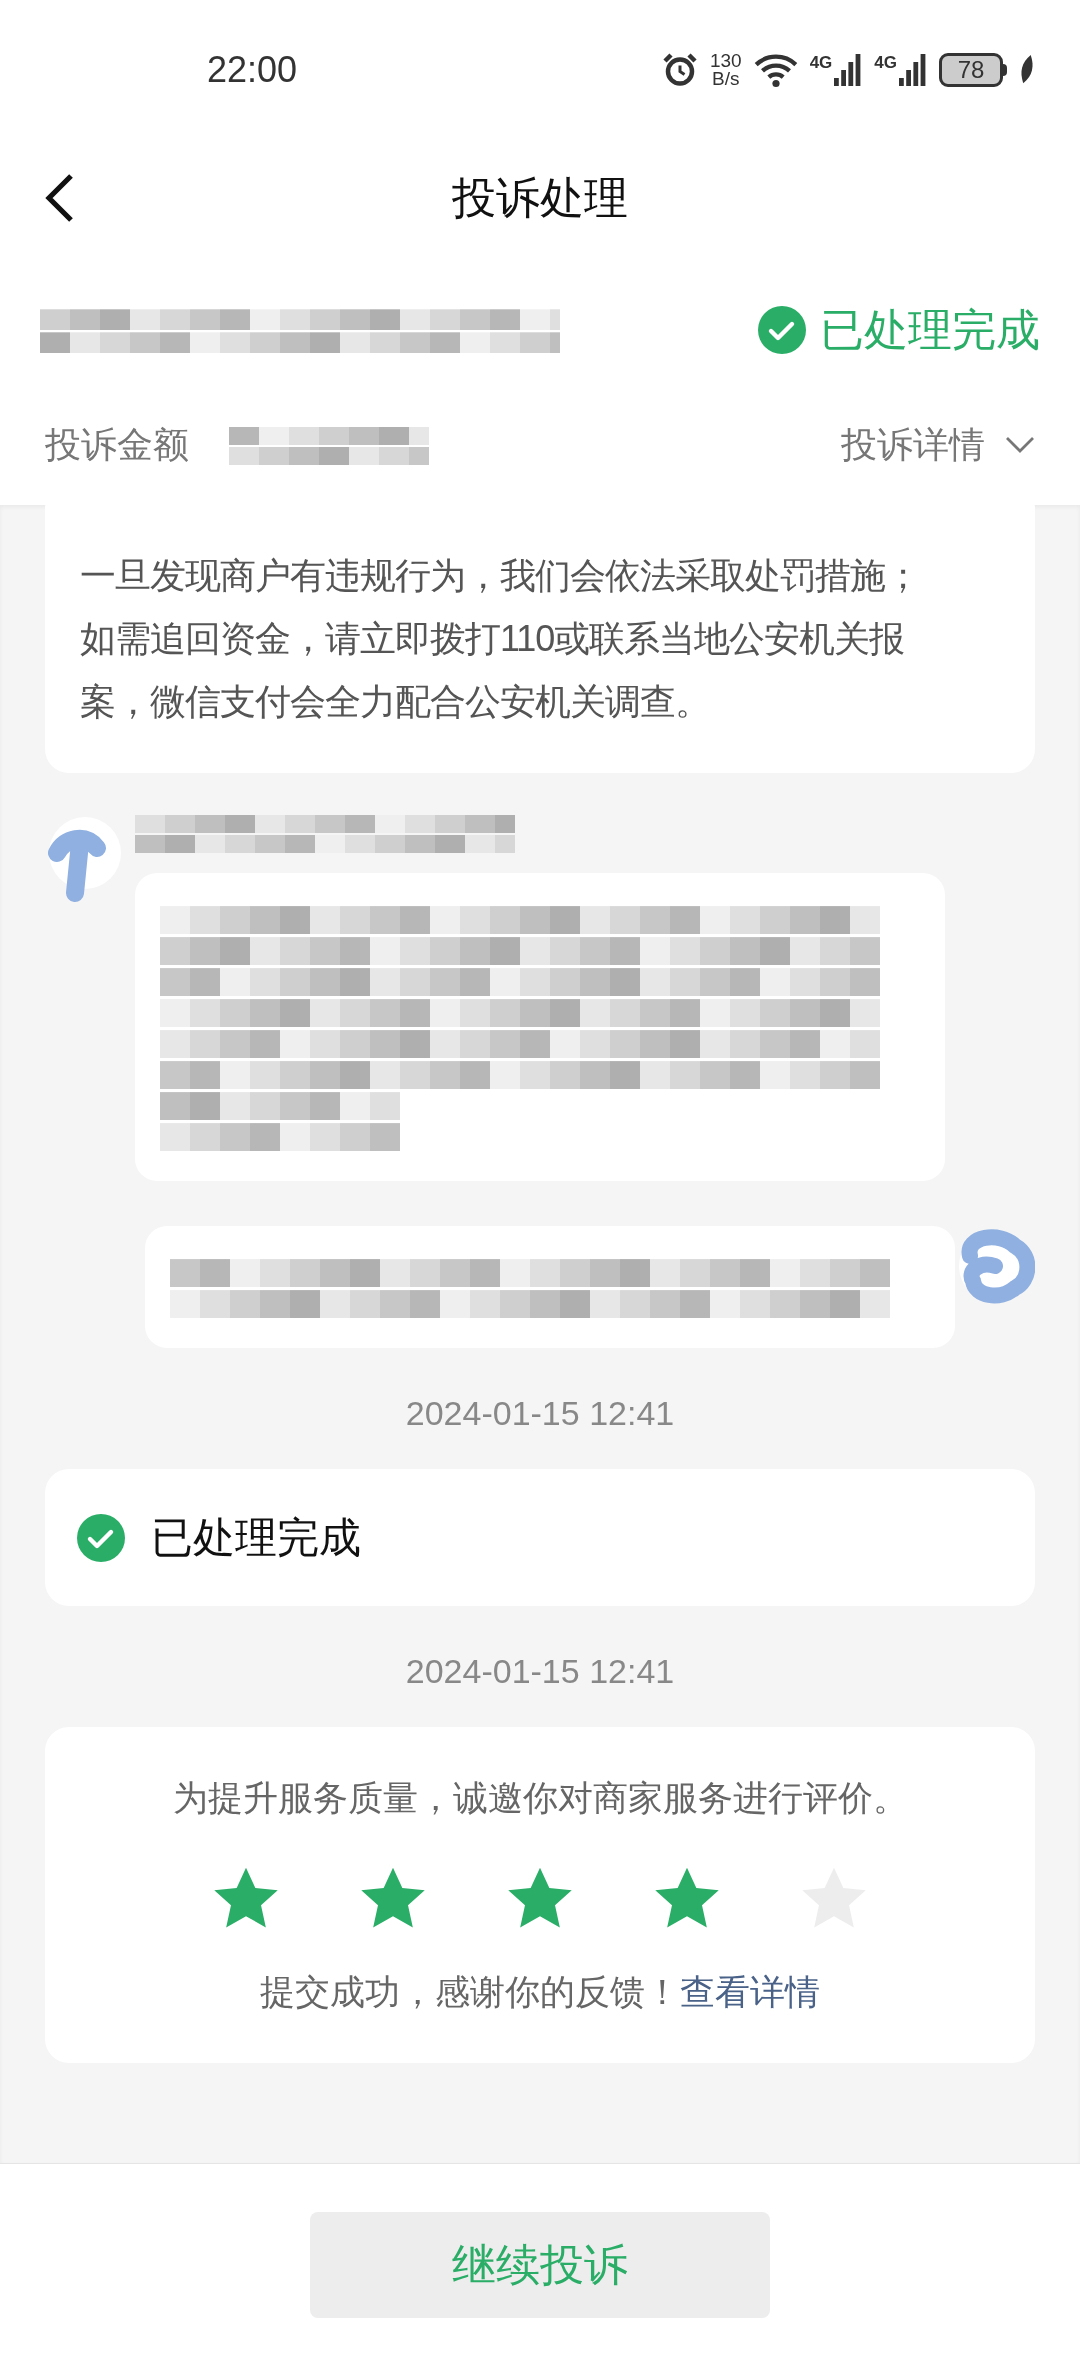 The image size is (1080, 2376). Describe the element at coordinates (1027, 70) in the screenshot. I see `leaf-icon` at that location.